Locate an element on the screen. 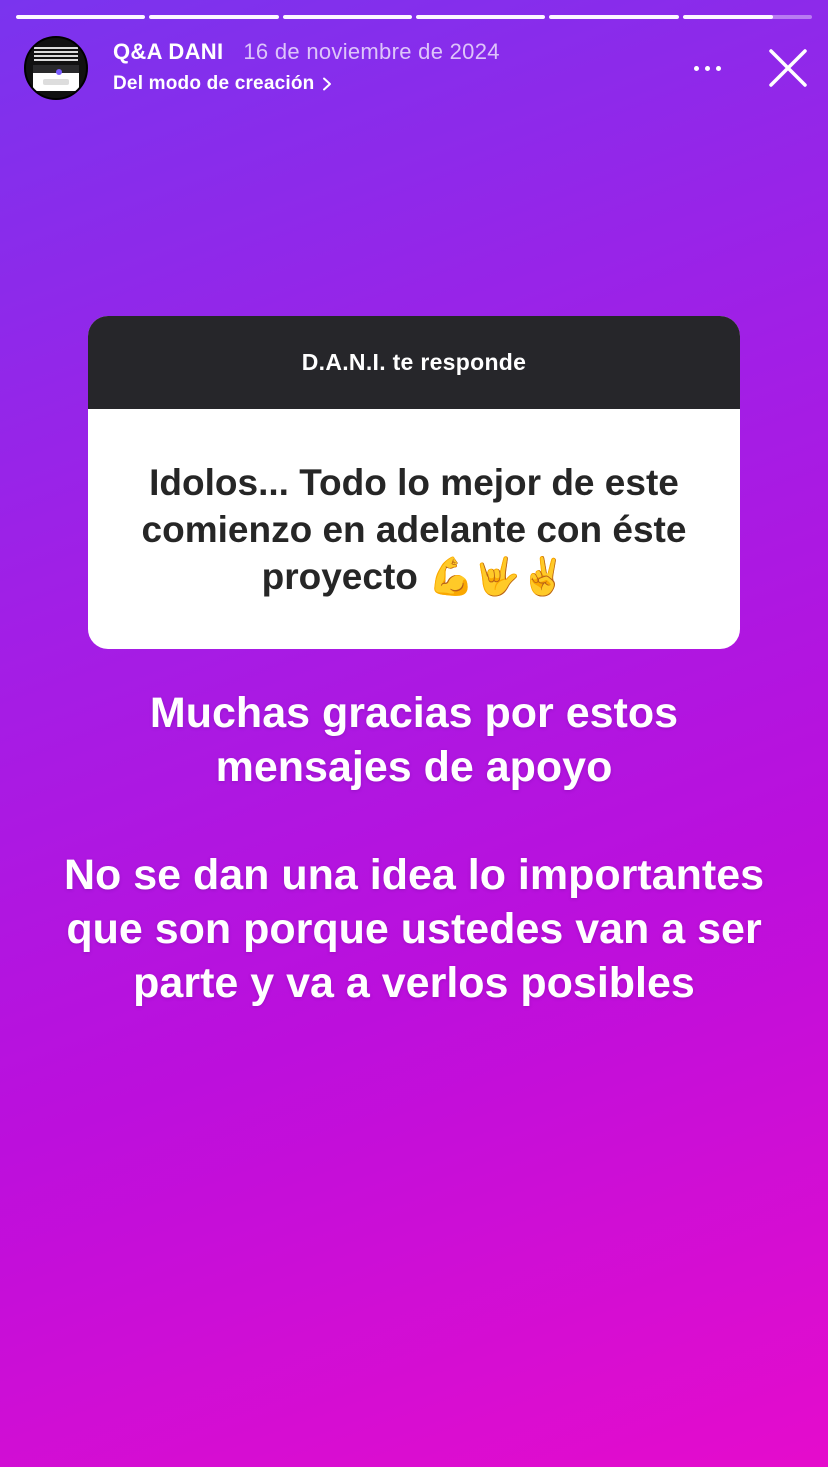  created-with-link: Del modo de creación is located at coordinates (222, 84).